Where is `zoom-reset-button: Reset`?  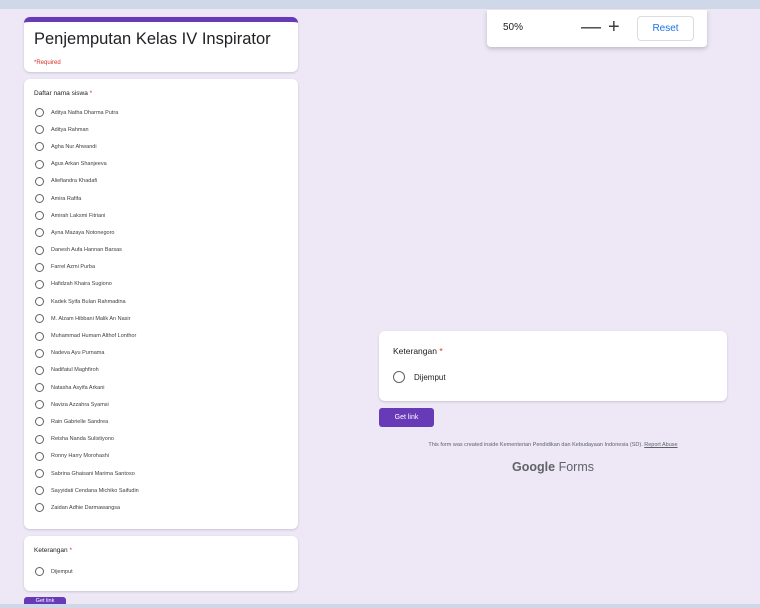
zoom-reset-button: Reset is located at coordinates (665, 28).